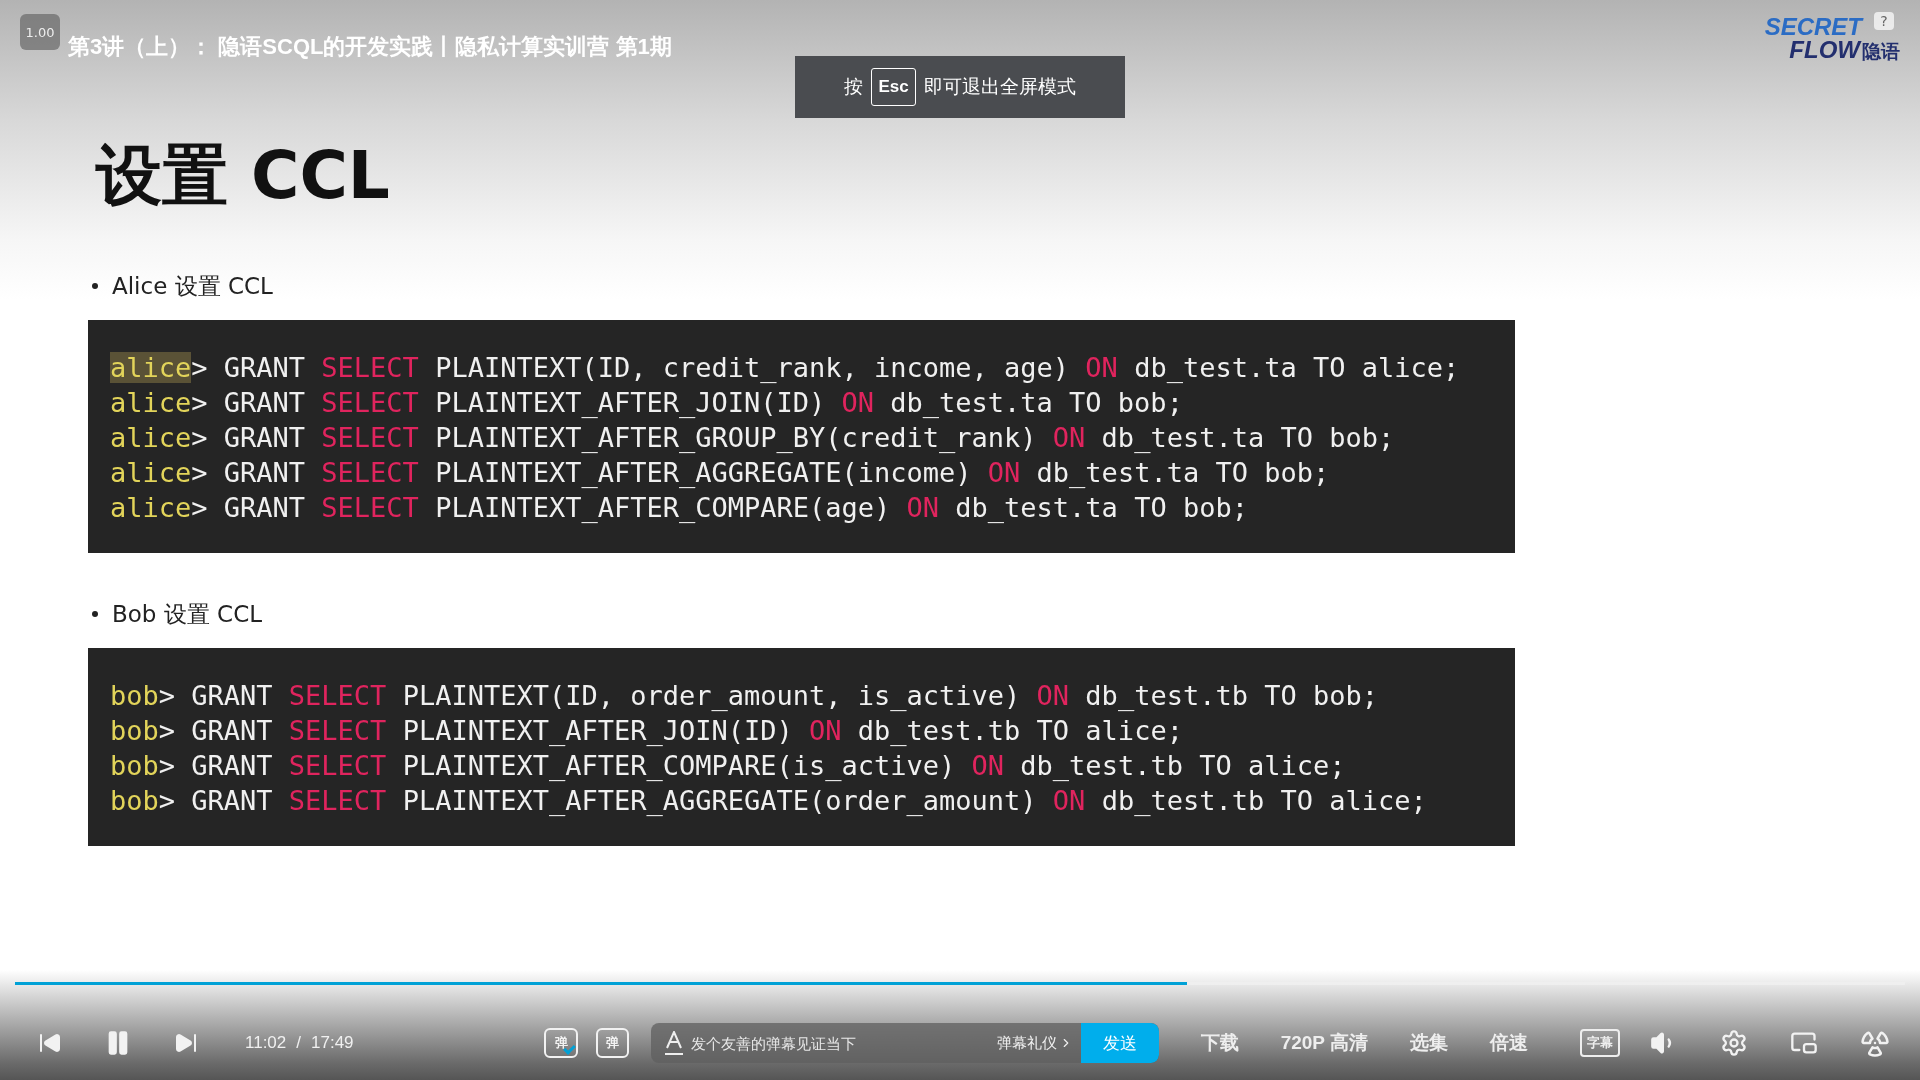 Image resolution: width=1920 pixels, height=1080 pixels. What do you see at coordinates (612, 1043) in the screenshot?
I see `danmaku-settings-button: 弹` at bounding box center [612, 1043].